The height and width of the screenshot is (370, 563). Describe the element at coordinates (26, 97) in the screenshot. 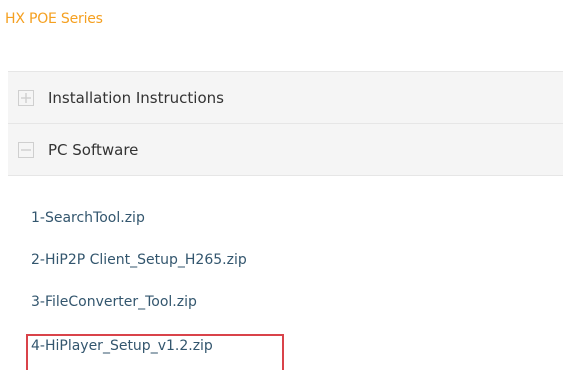

I see `plus-box-icon` at that location.